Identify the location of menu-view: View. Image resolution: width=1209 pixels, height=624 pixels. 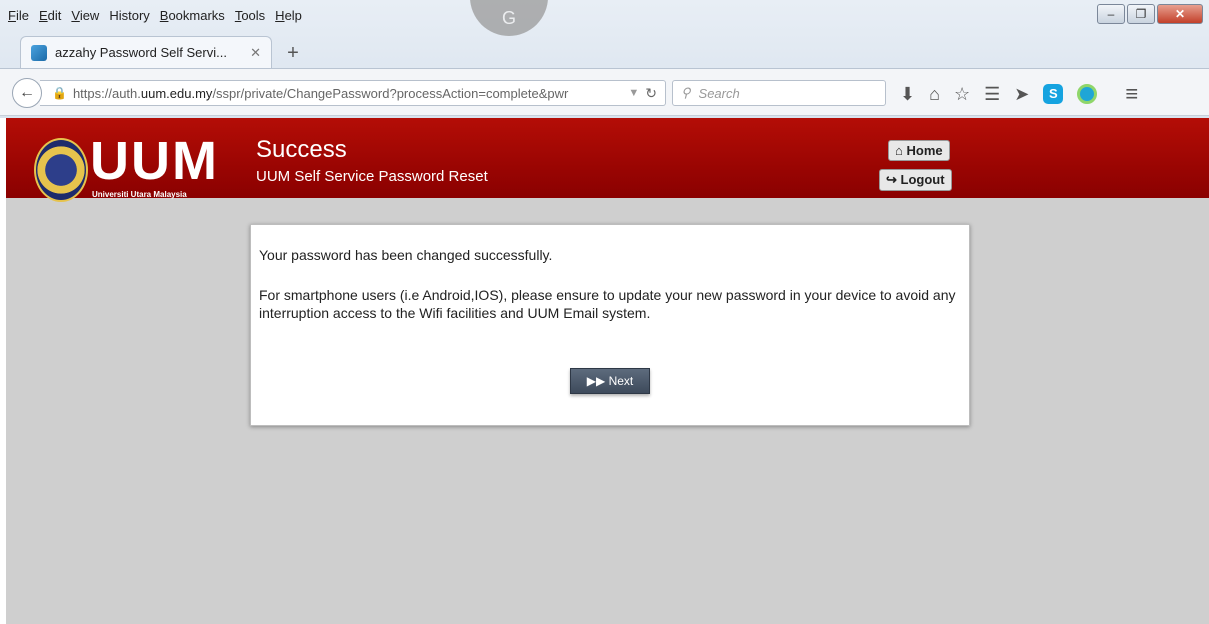
(85, 18).